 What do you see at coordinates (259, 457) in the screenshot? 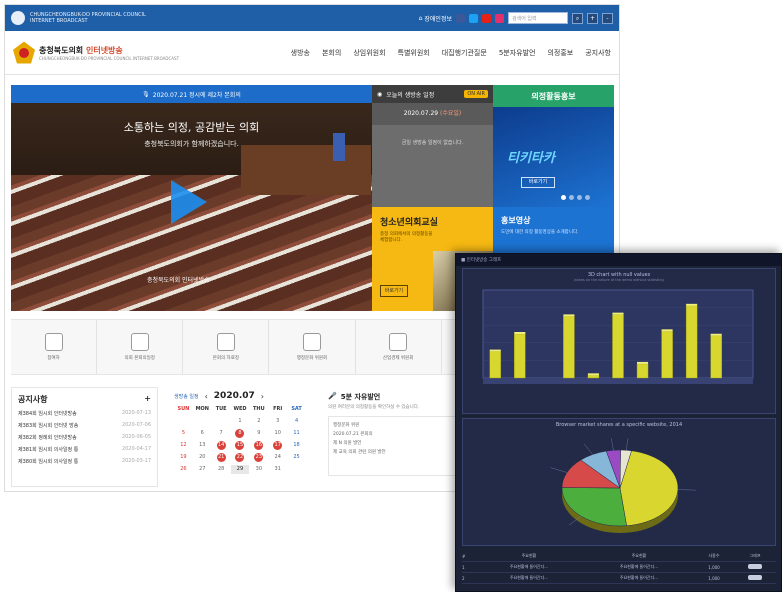
I see `calendar-day: 23` at bounding box center [259, 457].